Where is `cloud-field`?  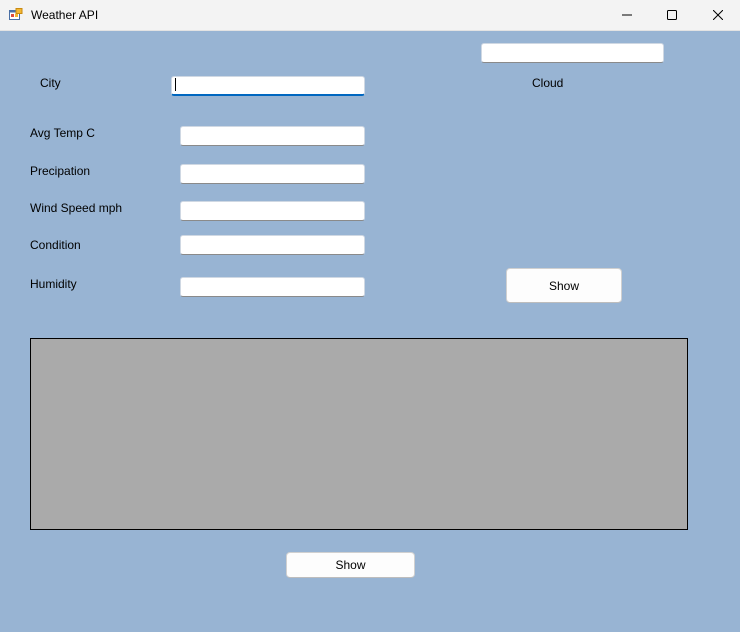 cloud-field is located at coordinates (572, 53).